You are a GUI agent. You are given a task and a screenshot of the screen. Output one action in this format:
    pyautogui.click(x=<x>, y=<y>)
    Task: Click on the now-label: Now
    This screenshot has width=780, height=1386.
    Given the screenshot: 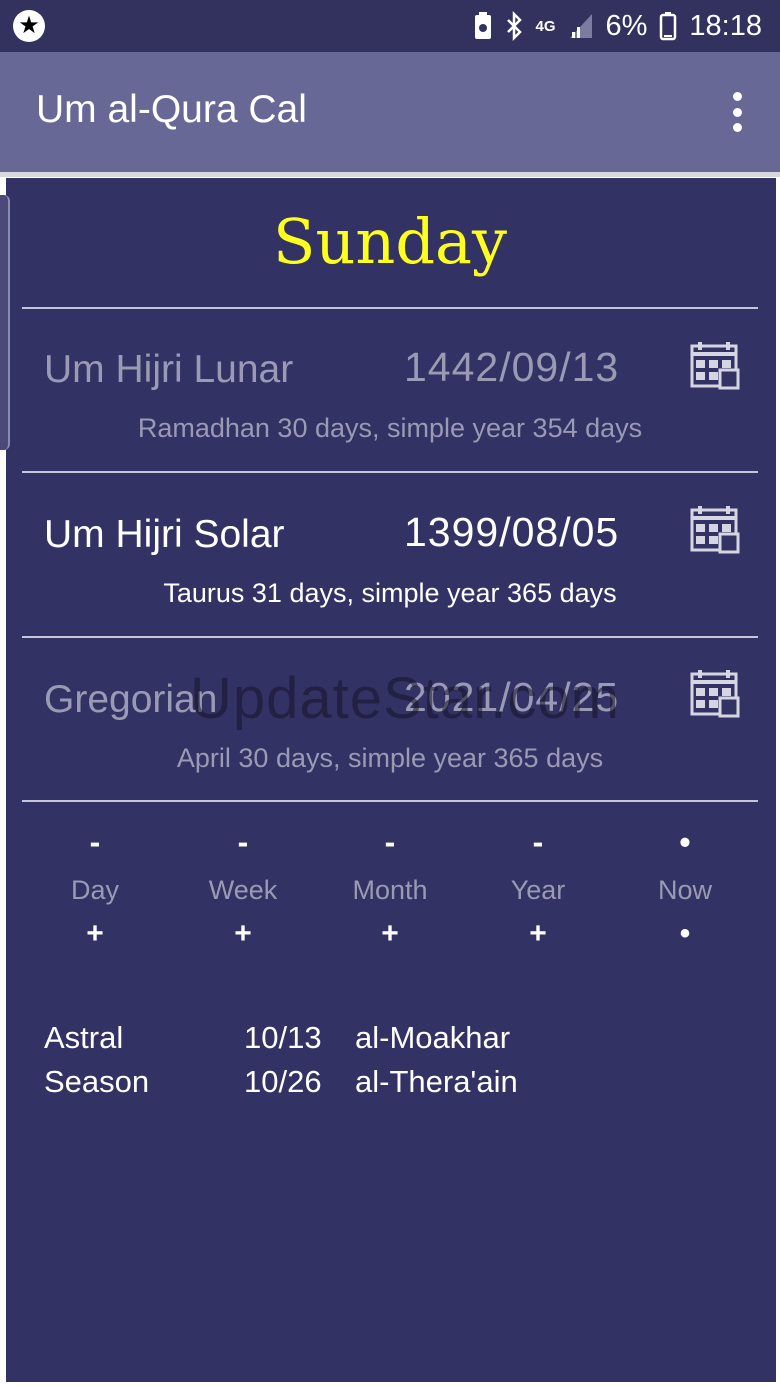 What is the action you would take?
    pyautogui.click(x=684, y=890)
    